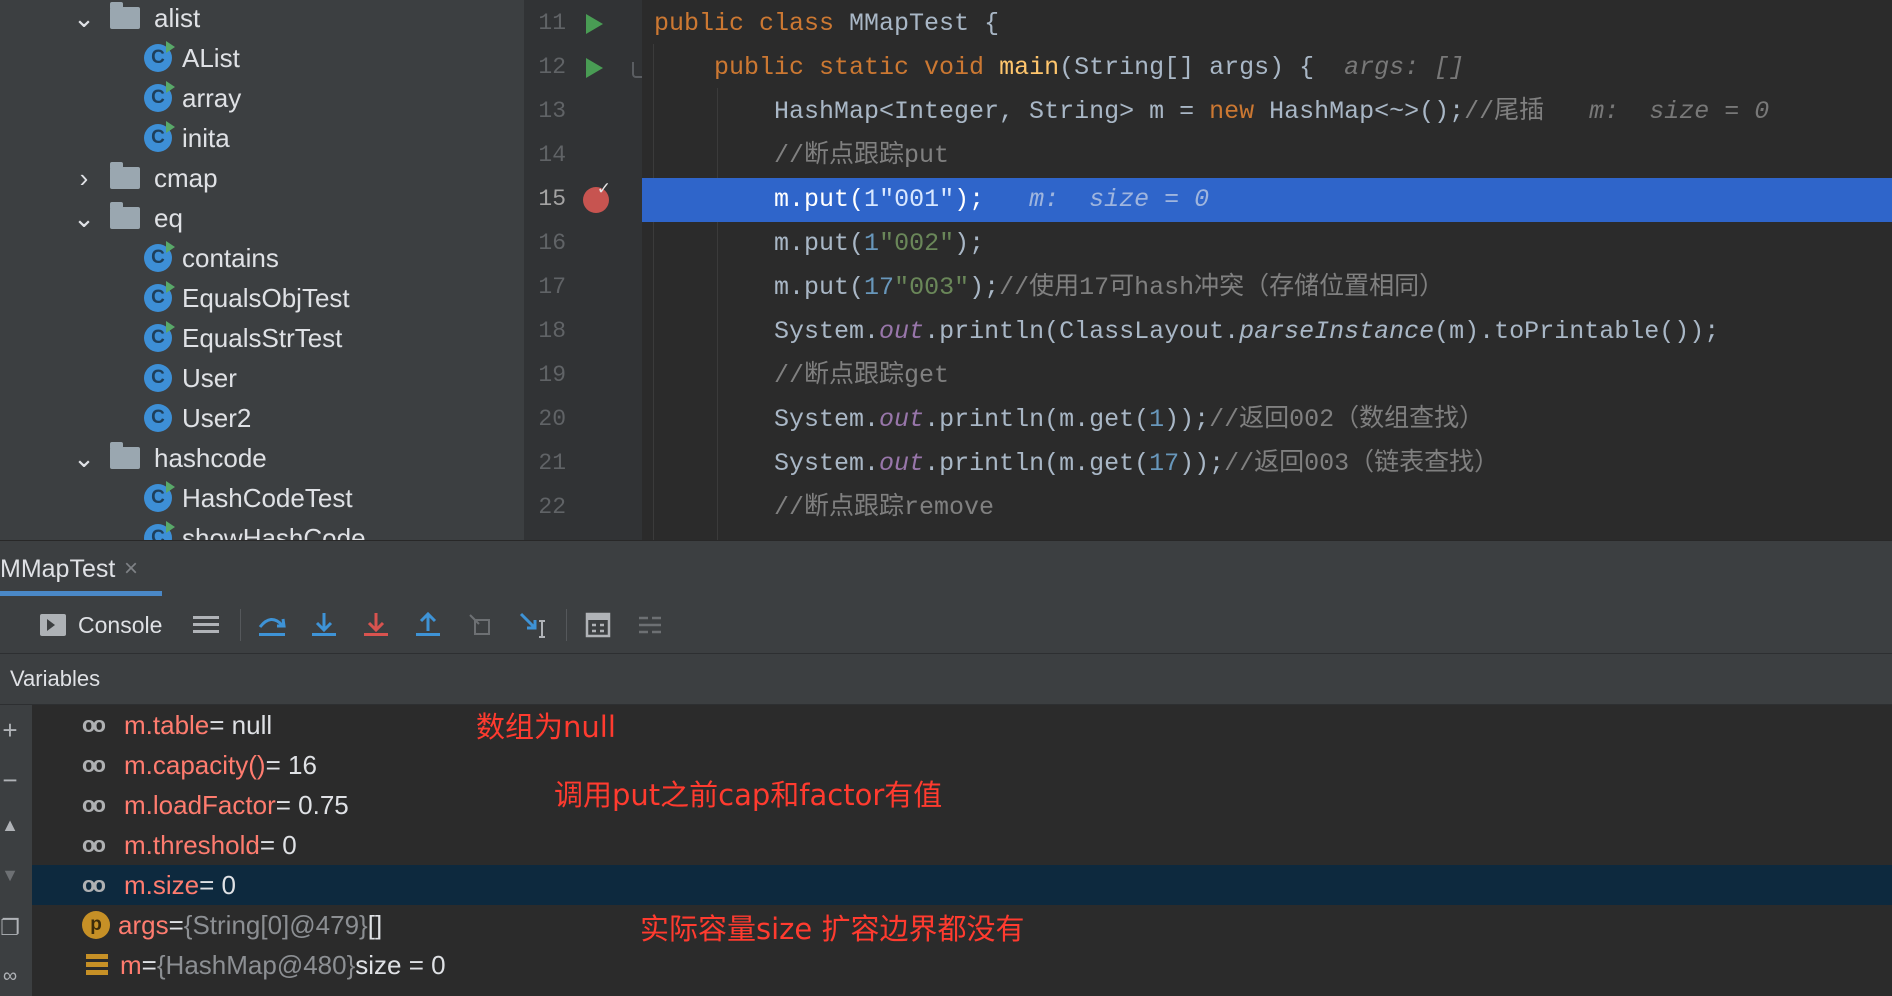 This screenshot has height=996, width=1892. I want to click on line-number: 14, so click(552, 155).